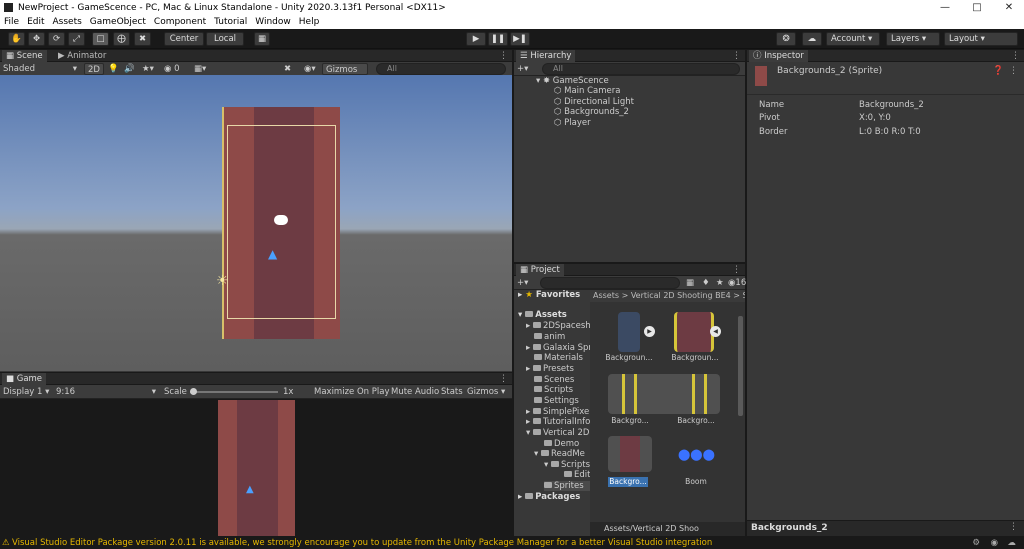 This screenshot has height=549, width=1024. Describe the element at coordinates (36, 39) in the screenshot. I see `move-tool-icon: ✥` at that location.